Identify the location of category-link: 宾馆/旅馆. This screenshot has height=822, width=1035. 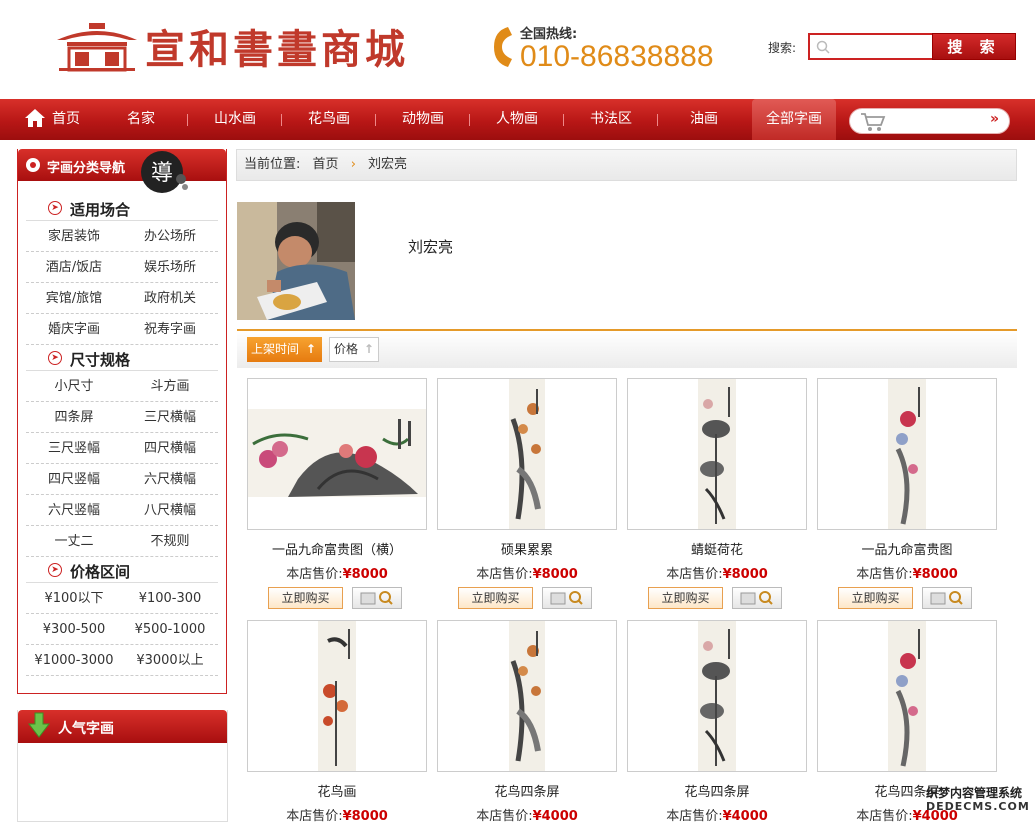
(74, 298).